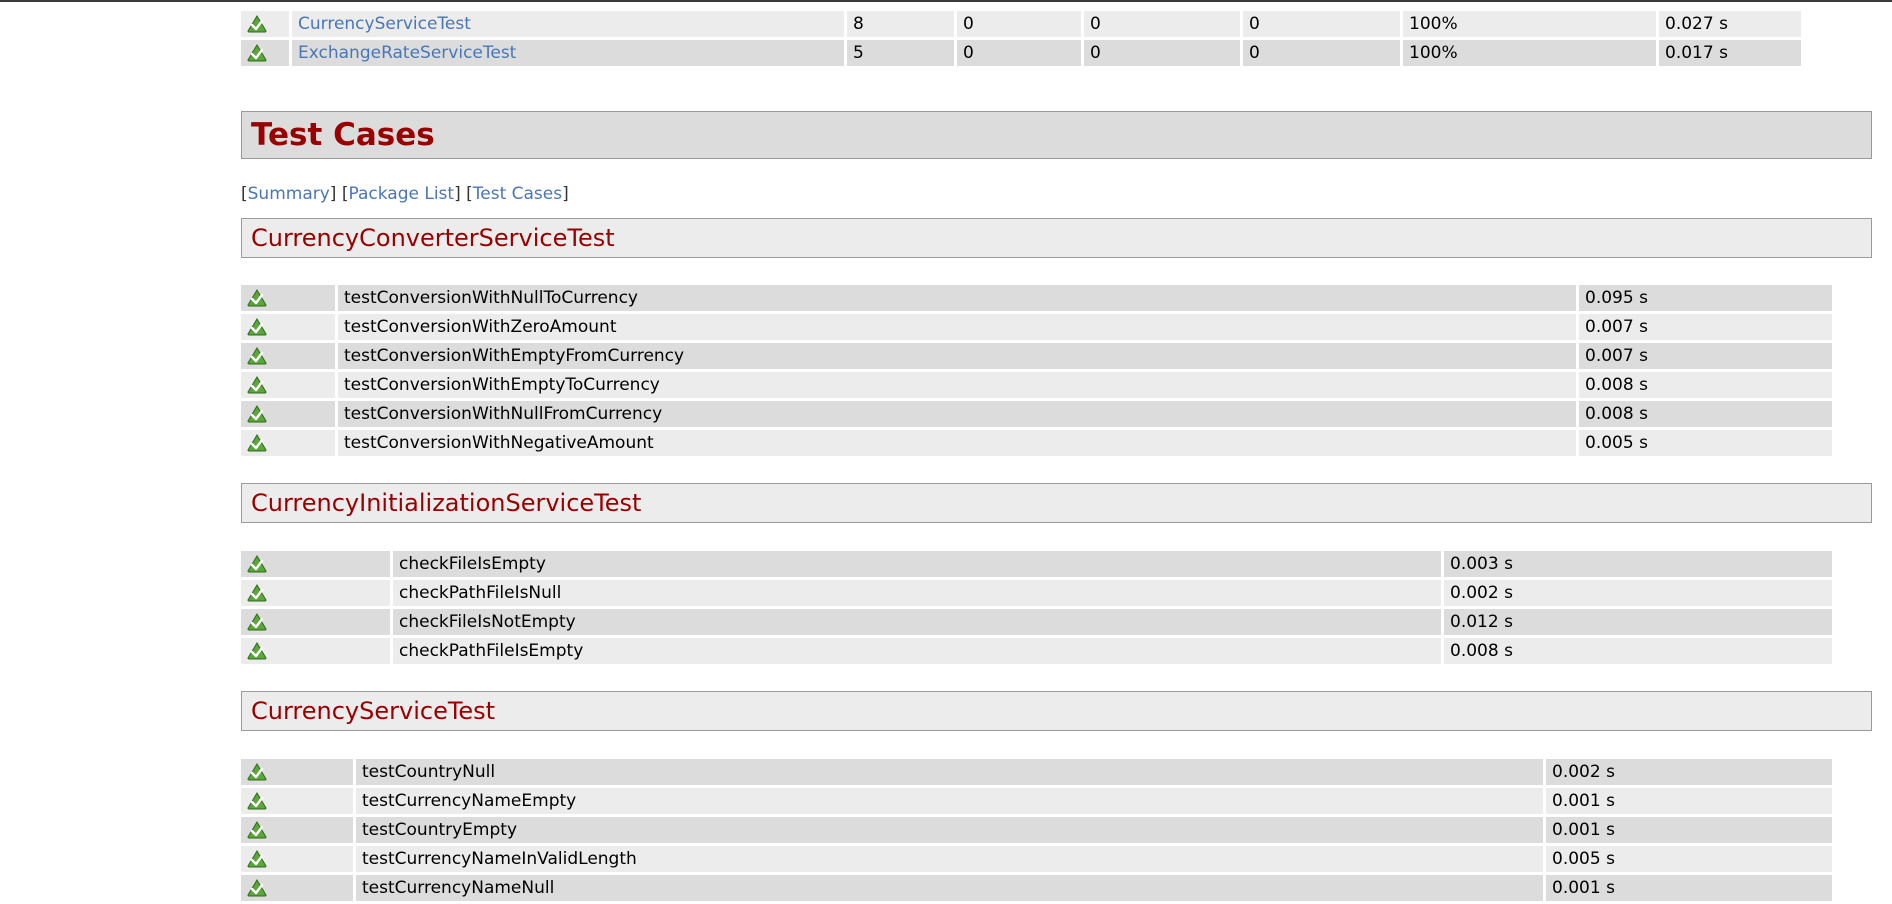 The image size is (1892, 904). Describe the element at coordinates (1705, 356) in the screenshot. I see `test-time-cell: 0.007 s` at that location.